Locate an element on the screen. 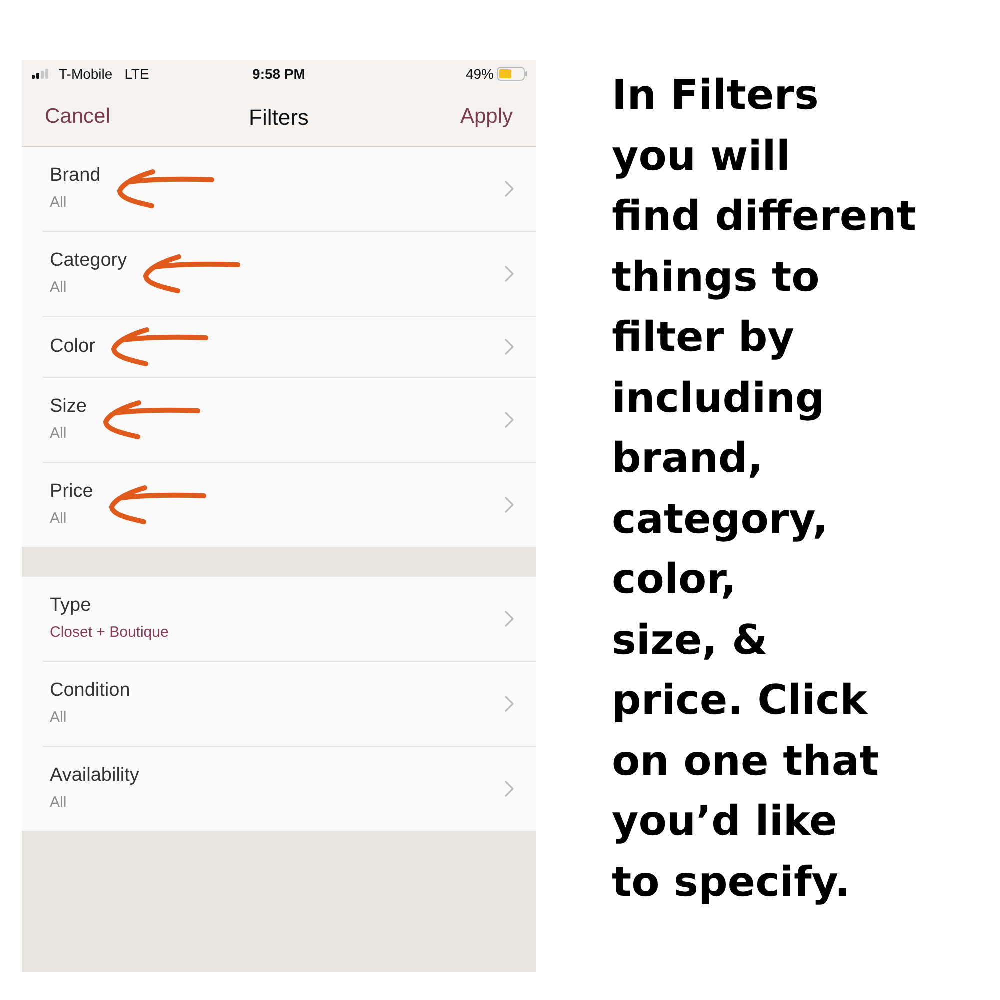  apply-button: Apply is located at coordinates (486, 117).